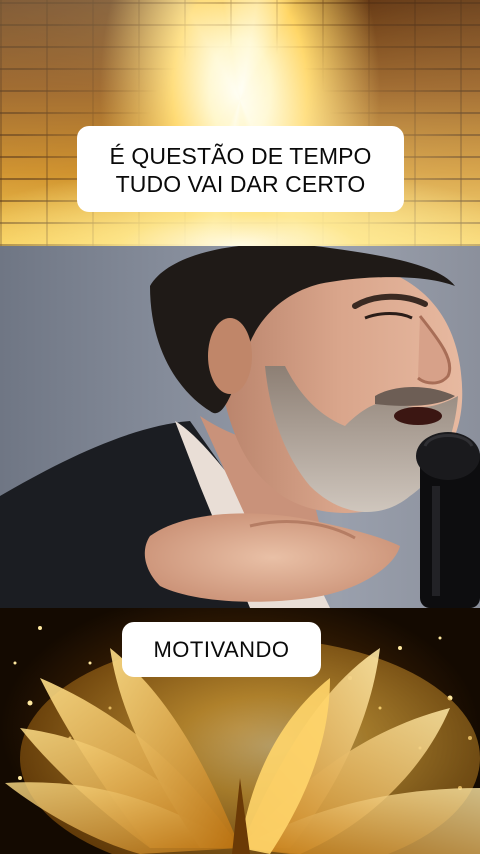 This screenshot has width=480, height=854. I want to click on top-caption: É QUESTÃO DE TEMPO TUDO VAI DAR CERTO, so click(240, 169).